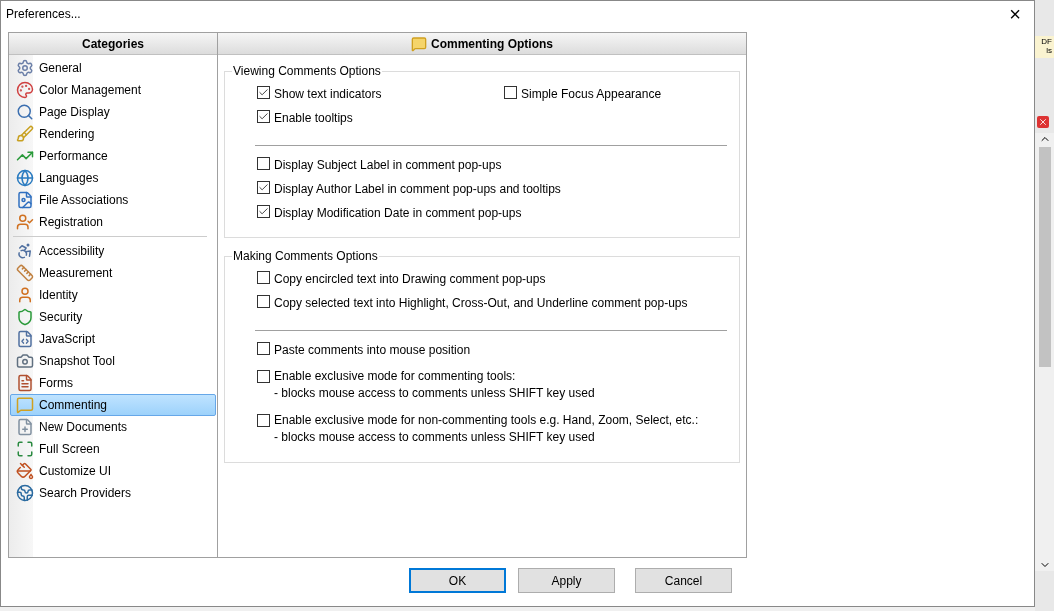 This screenshot has height=611, width=1054. What do you see at coordinates (1046, 41) in the screenshot?
I see `toolbar-text: DF` at bounding box center [1046, 41].